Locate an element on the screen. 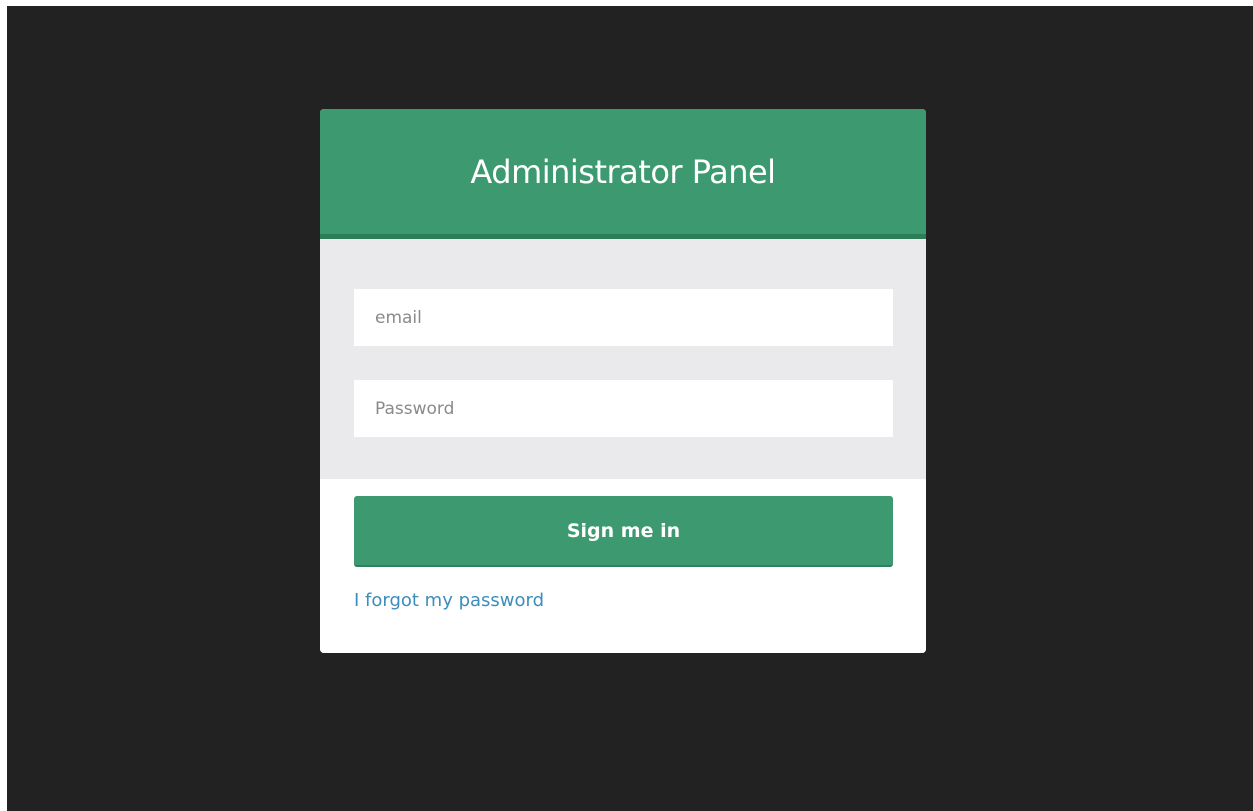 This screenshot has width=1253, height=811. login-footer: Sign me in I forgot my password is located at coordinates (623, 566).